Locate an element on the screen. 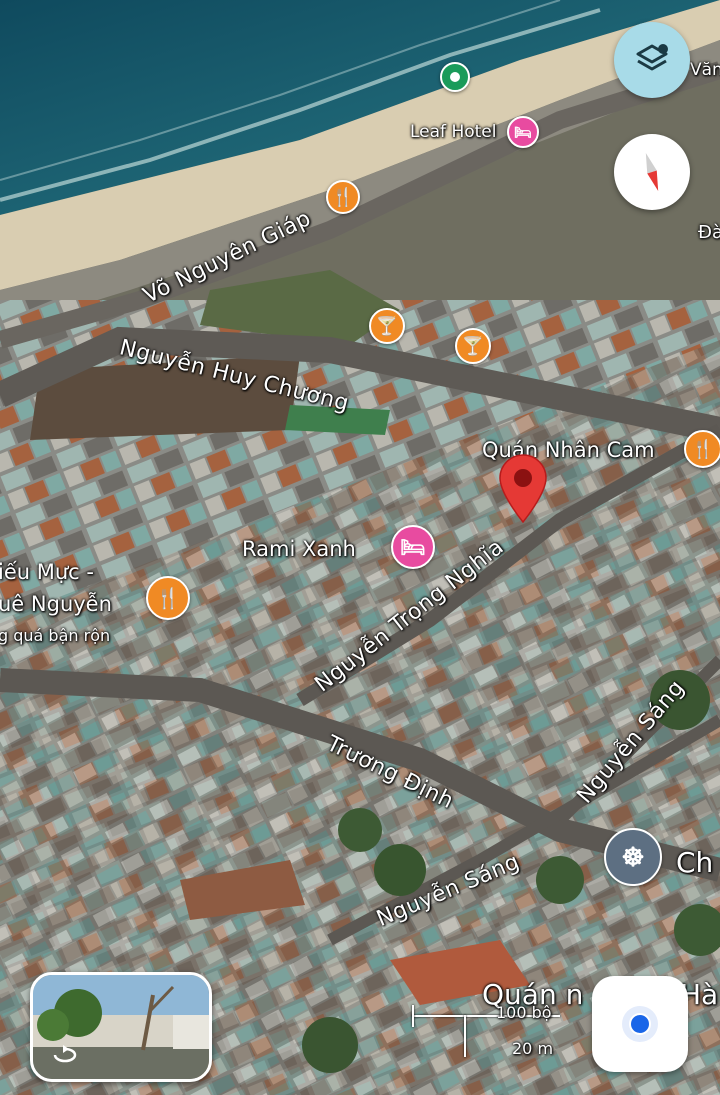  layers-icon is located at coordinates (652, 57).